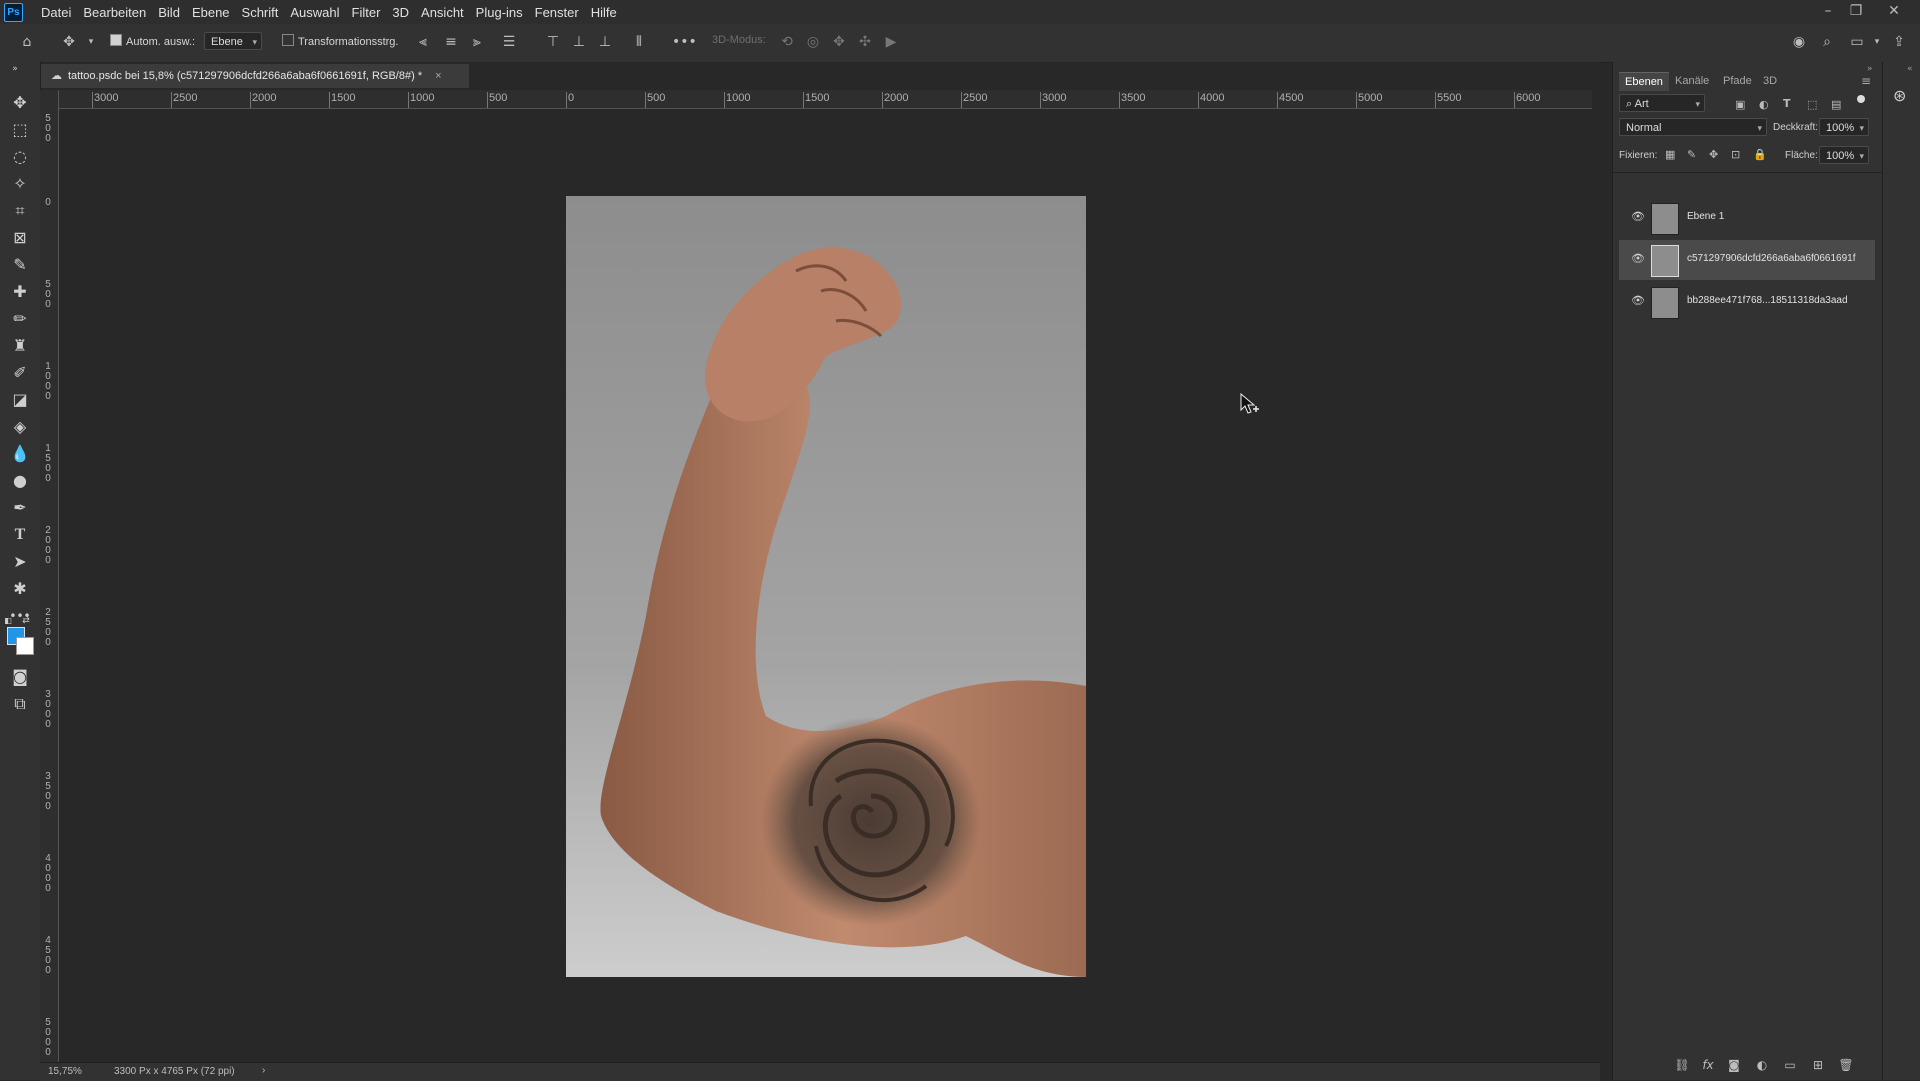  What do you see at coordinates (340, 41) in the screenshot?
I see `transform-controls-checkbox: Transformationsstrg.` at bounding box center [340, 41].